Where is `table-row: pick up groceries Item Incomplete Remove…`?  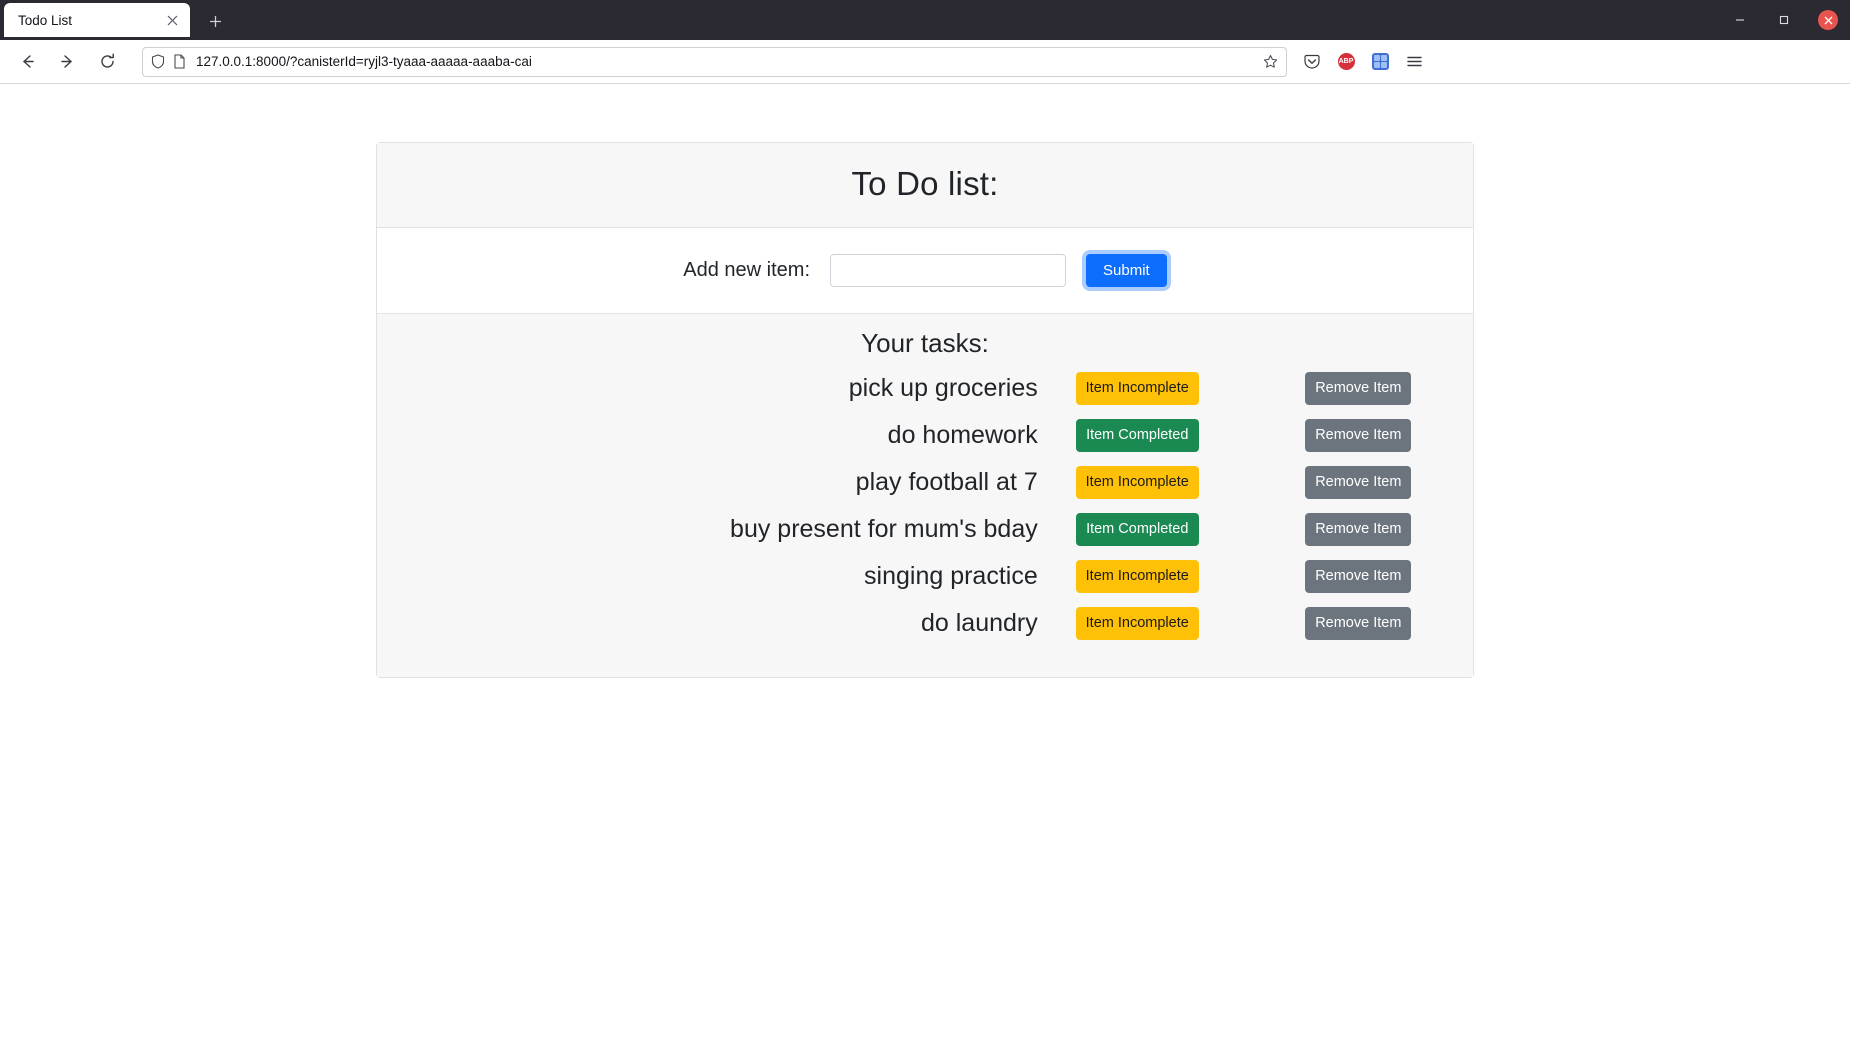 table-row: pick up groceries Item Incomplete Remove… is located at coordinates (925, 388).